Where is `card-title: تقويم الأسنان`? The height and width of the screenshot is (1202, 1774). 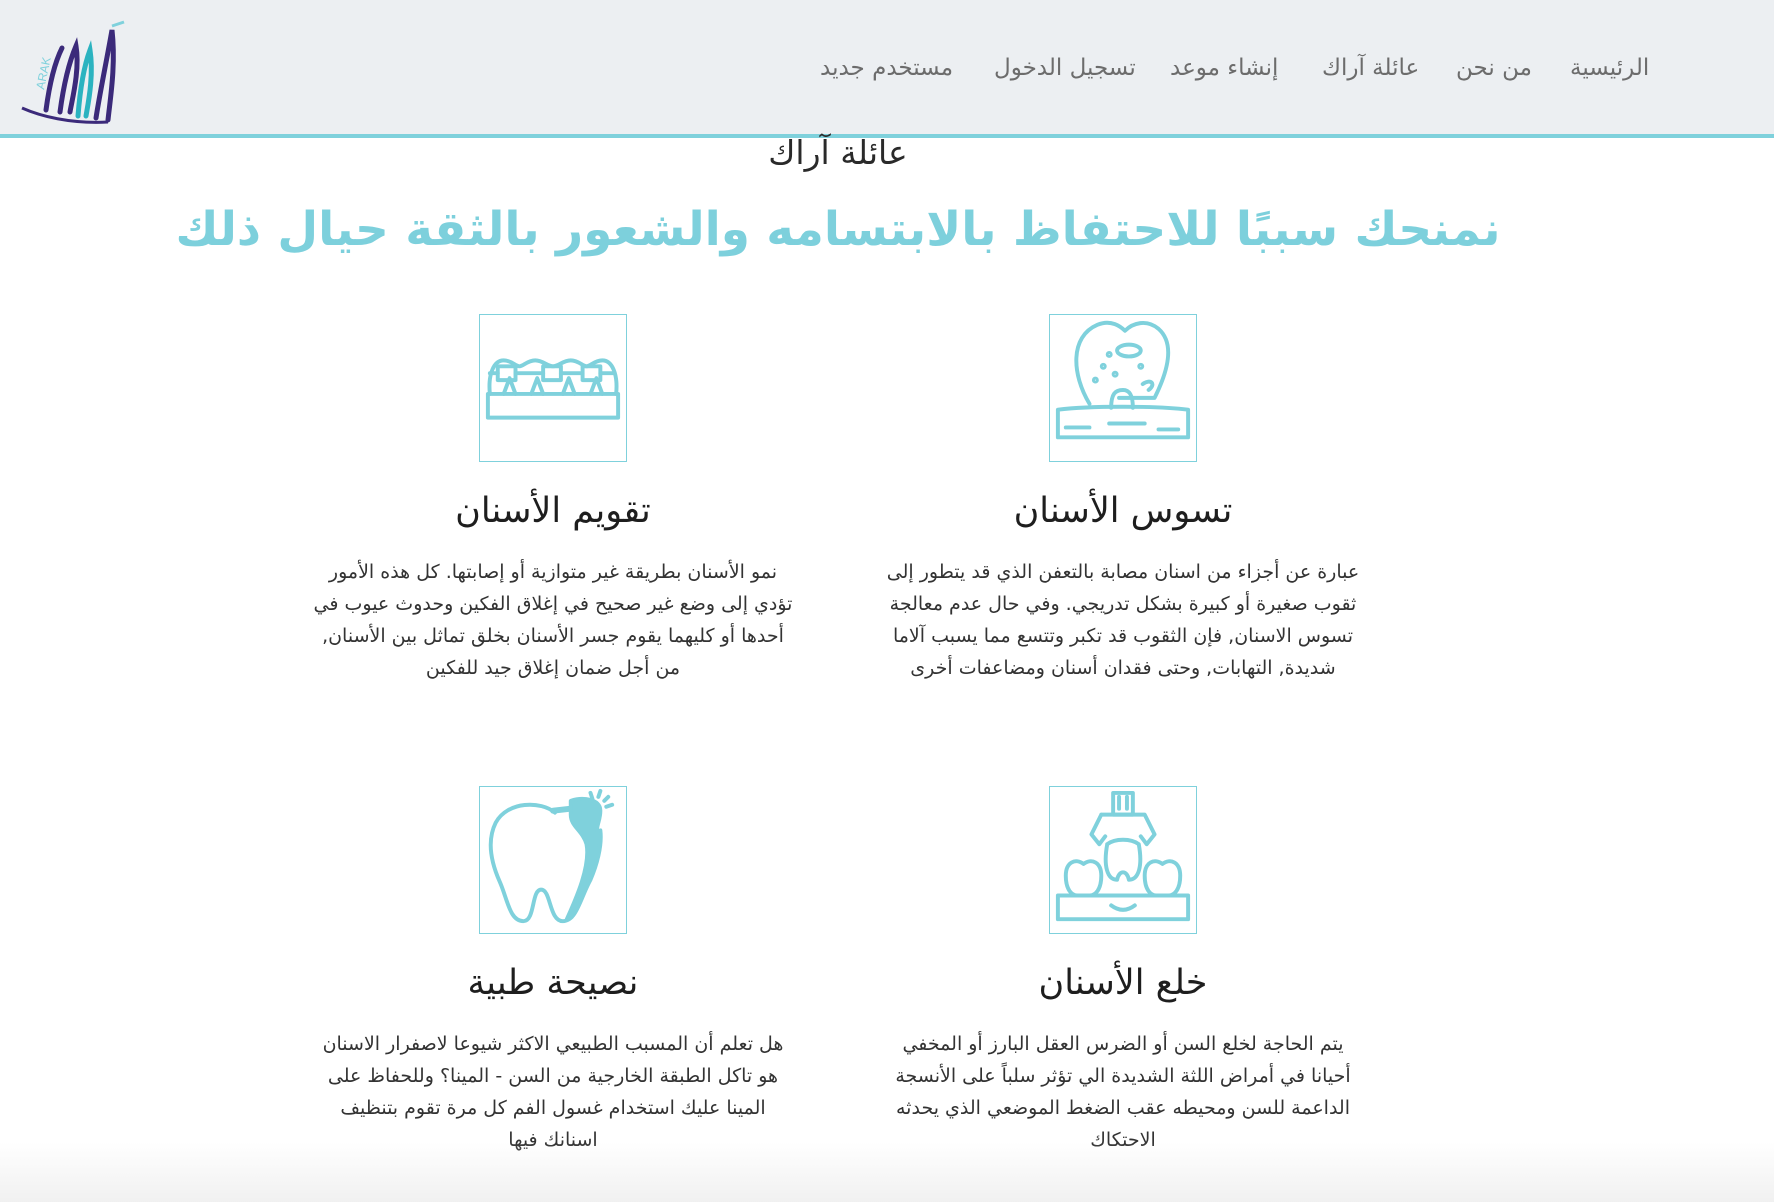 card-title: تقويم الأسنان is located at coordinates (553, 511).